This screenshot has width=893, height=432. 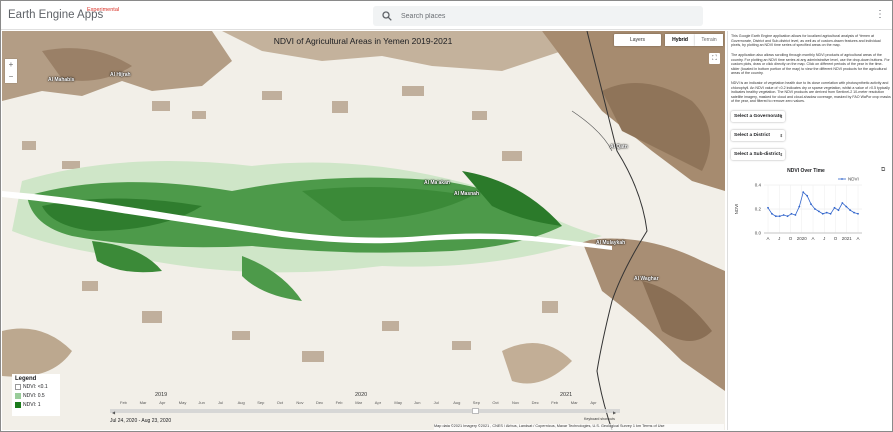 I want to click on open-in-new-icon: ⧉, so click(x=883, y=170).